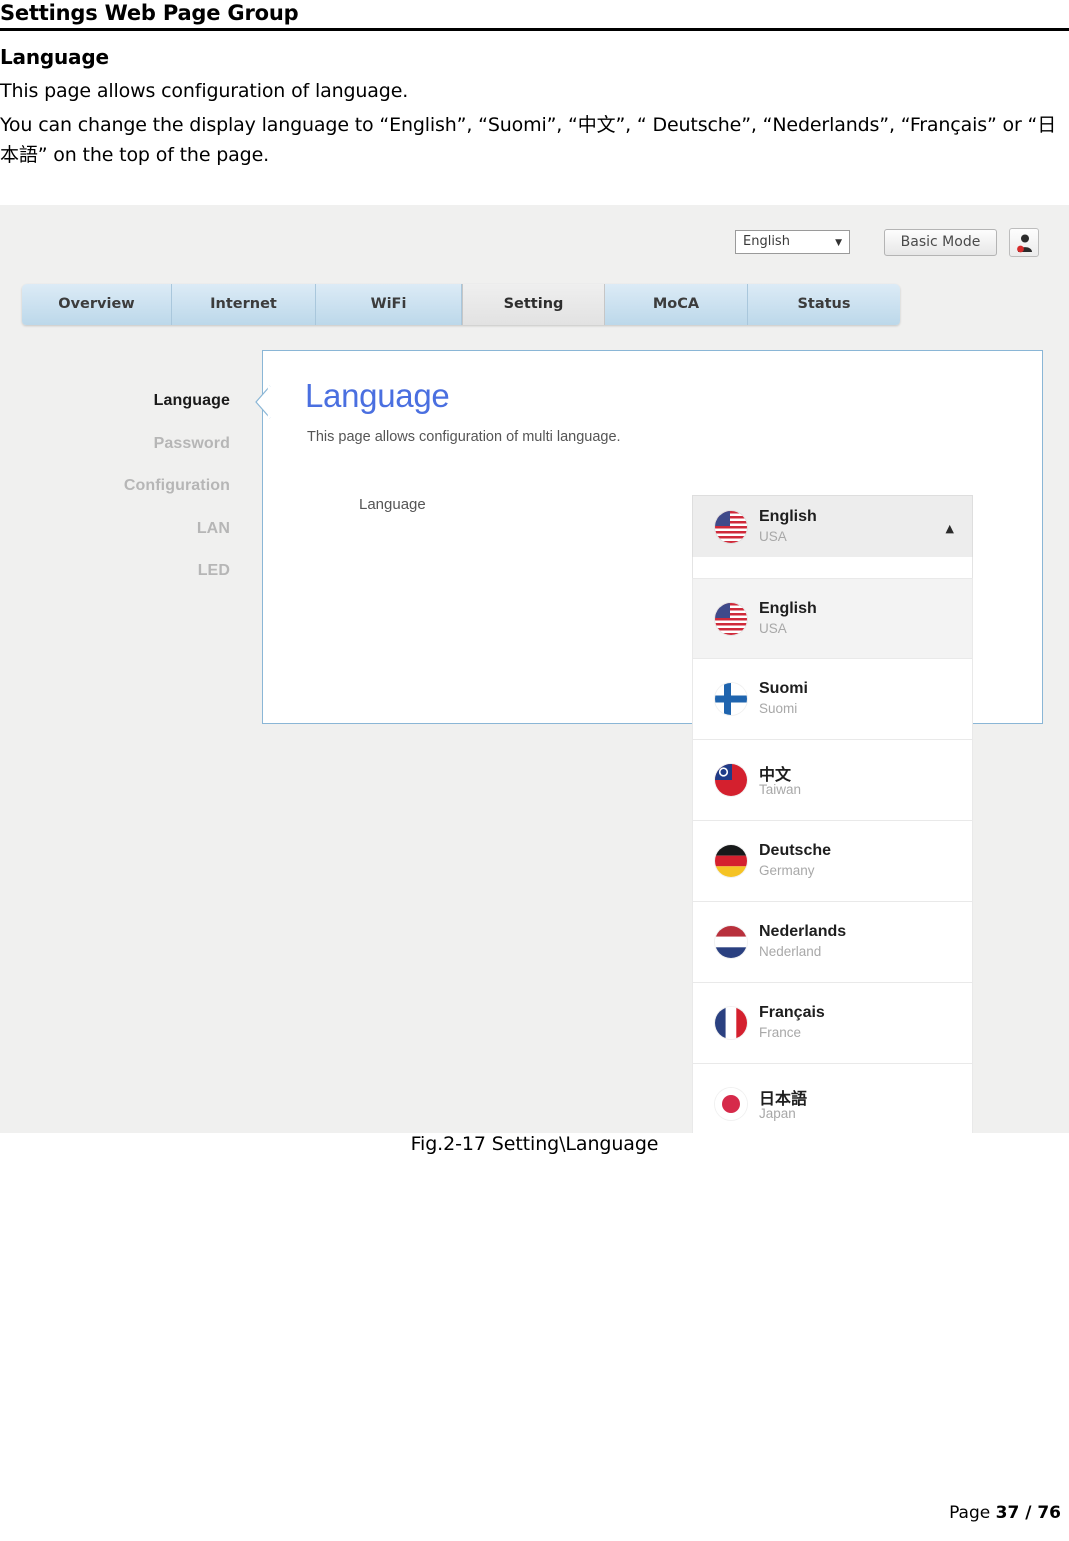 This screenshot has width=1069, height=1541. I want to click on dropdown-option-francais: Français France, so click(832, 1023).